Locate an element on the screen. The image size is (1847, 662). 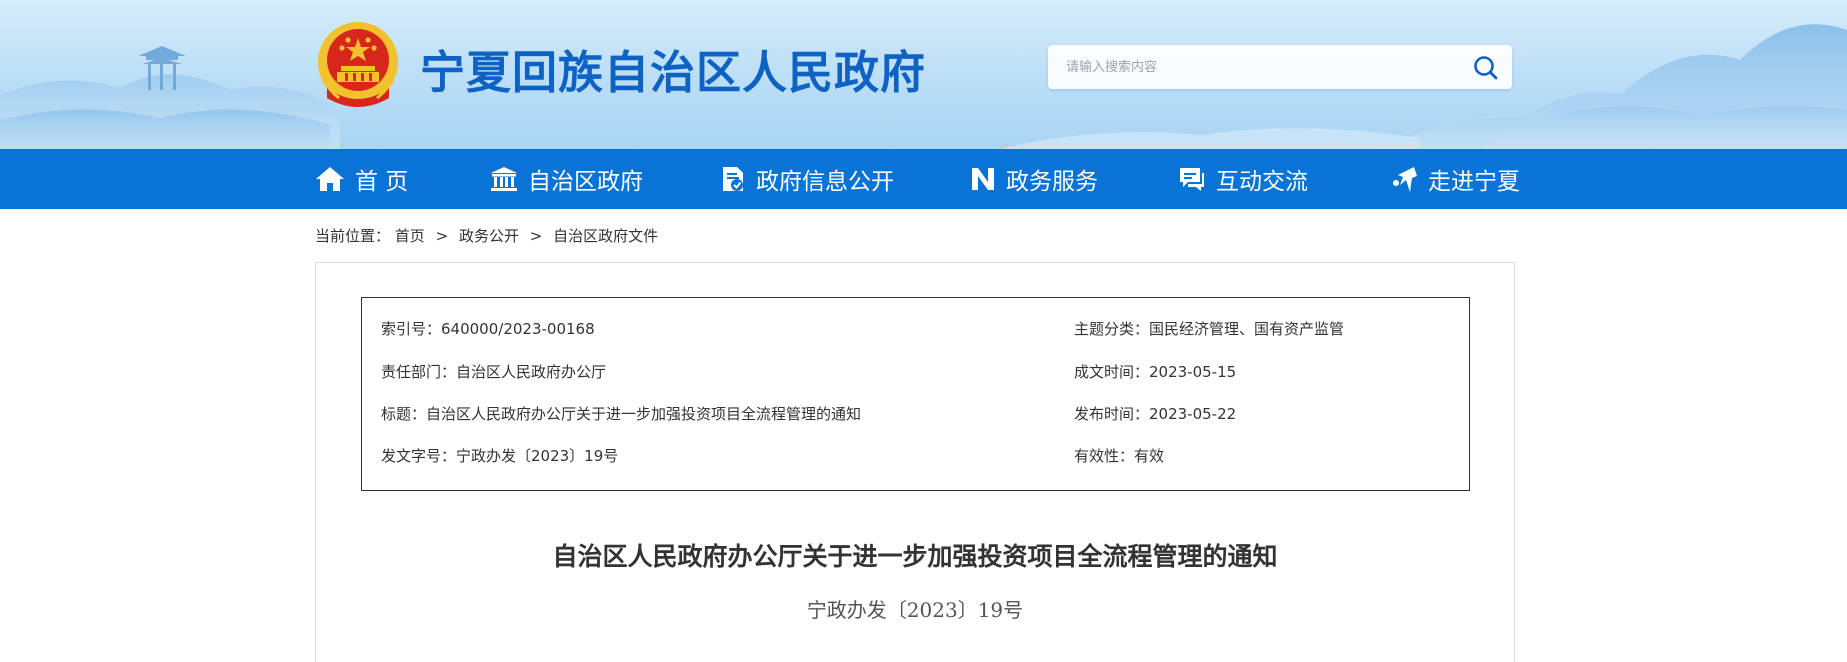
meta-topic: 主题分类：国民经济管理、国有资产监管 is located at coordinates (1209, 329).